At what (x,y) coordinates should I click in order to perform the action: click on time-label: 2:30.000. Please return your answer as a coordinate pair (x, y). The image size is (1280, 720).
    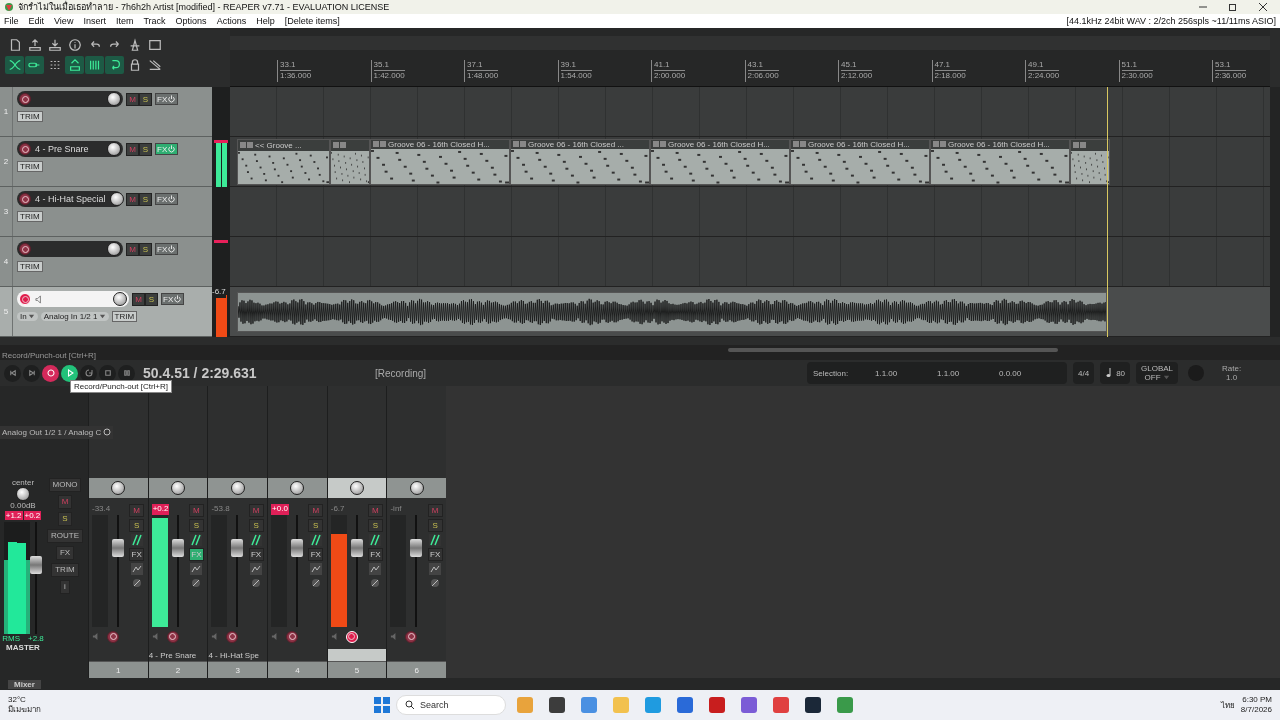
    Looking at the image, I should click on (1137, 75).